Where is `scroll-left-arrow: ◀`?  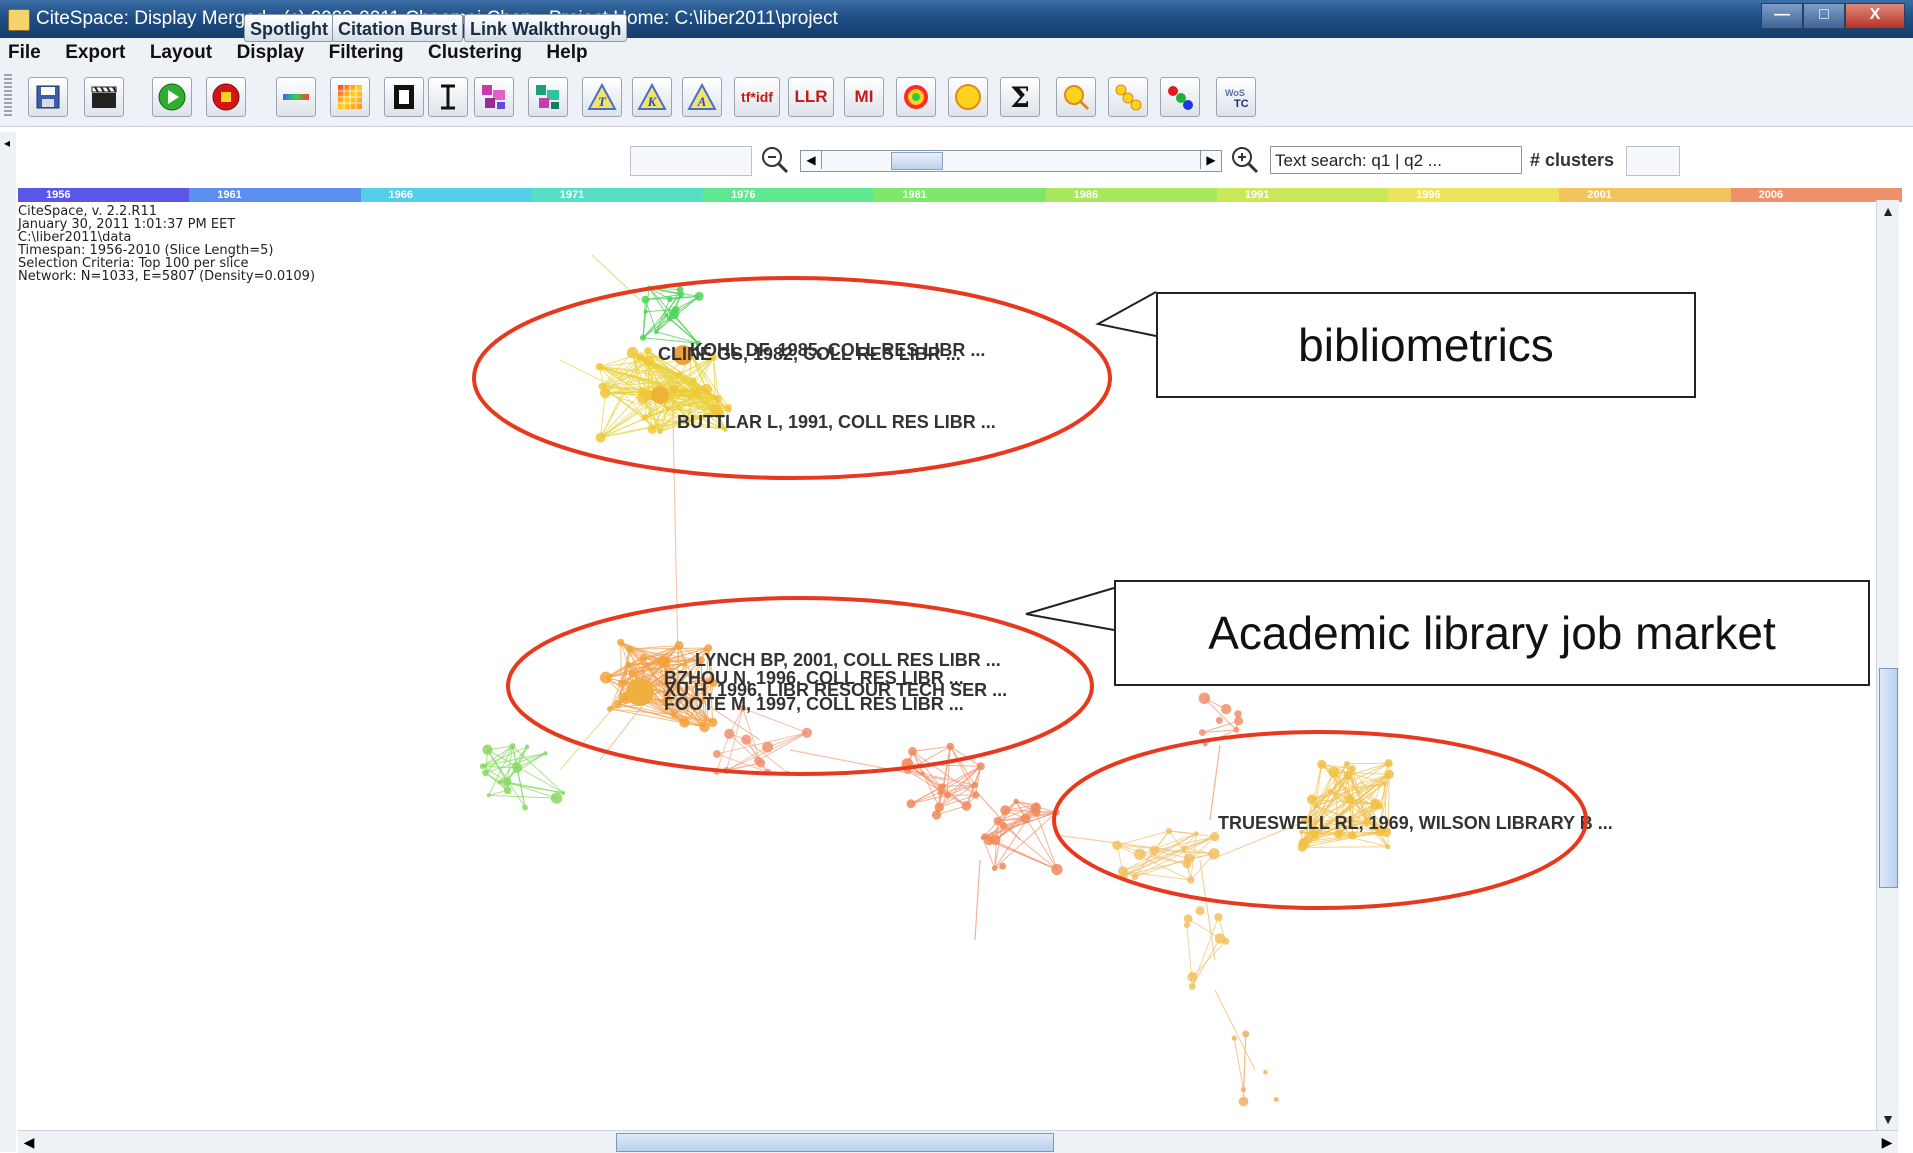 scroll-left-arrow: ◀ is located at coordinates (29, 1142).